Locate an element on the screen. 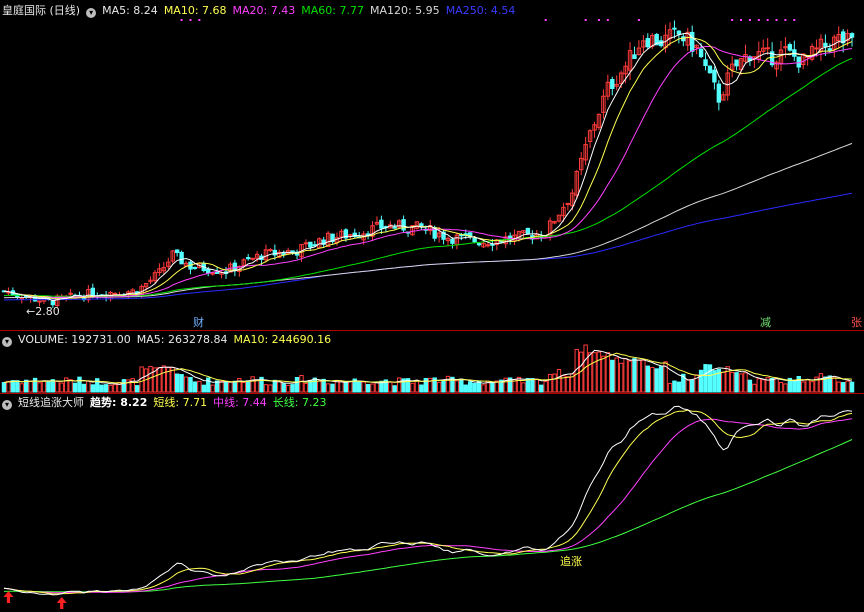 The width and height of the screenshot is (864, 612). reduction-event-marker: 减 is located at coordinates (765, 323).